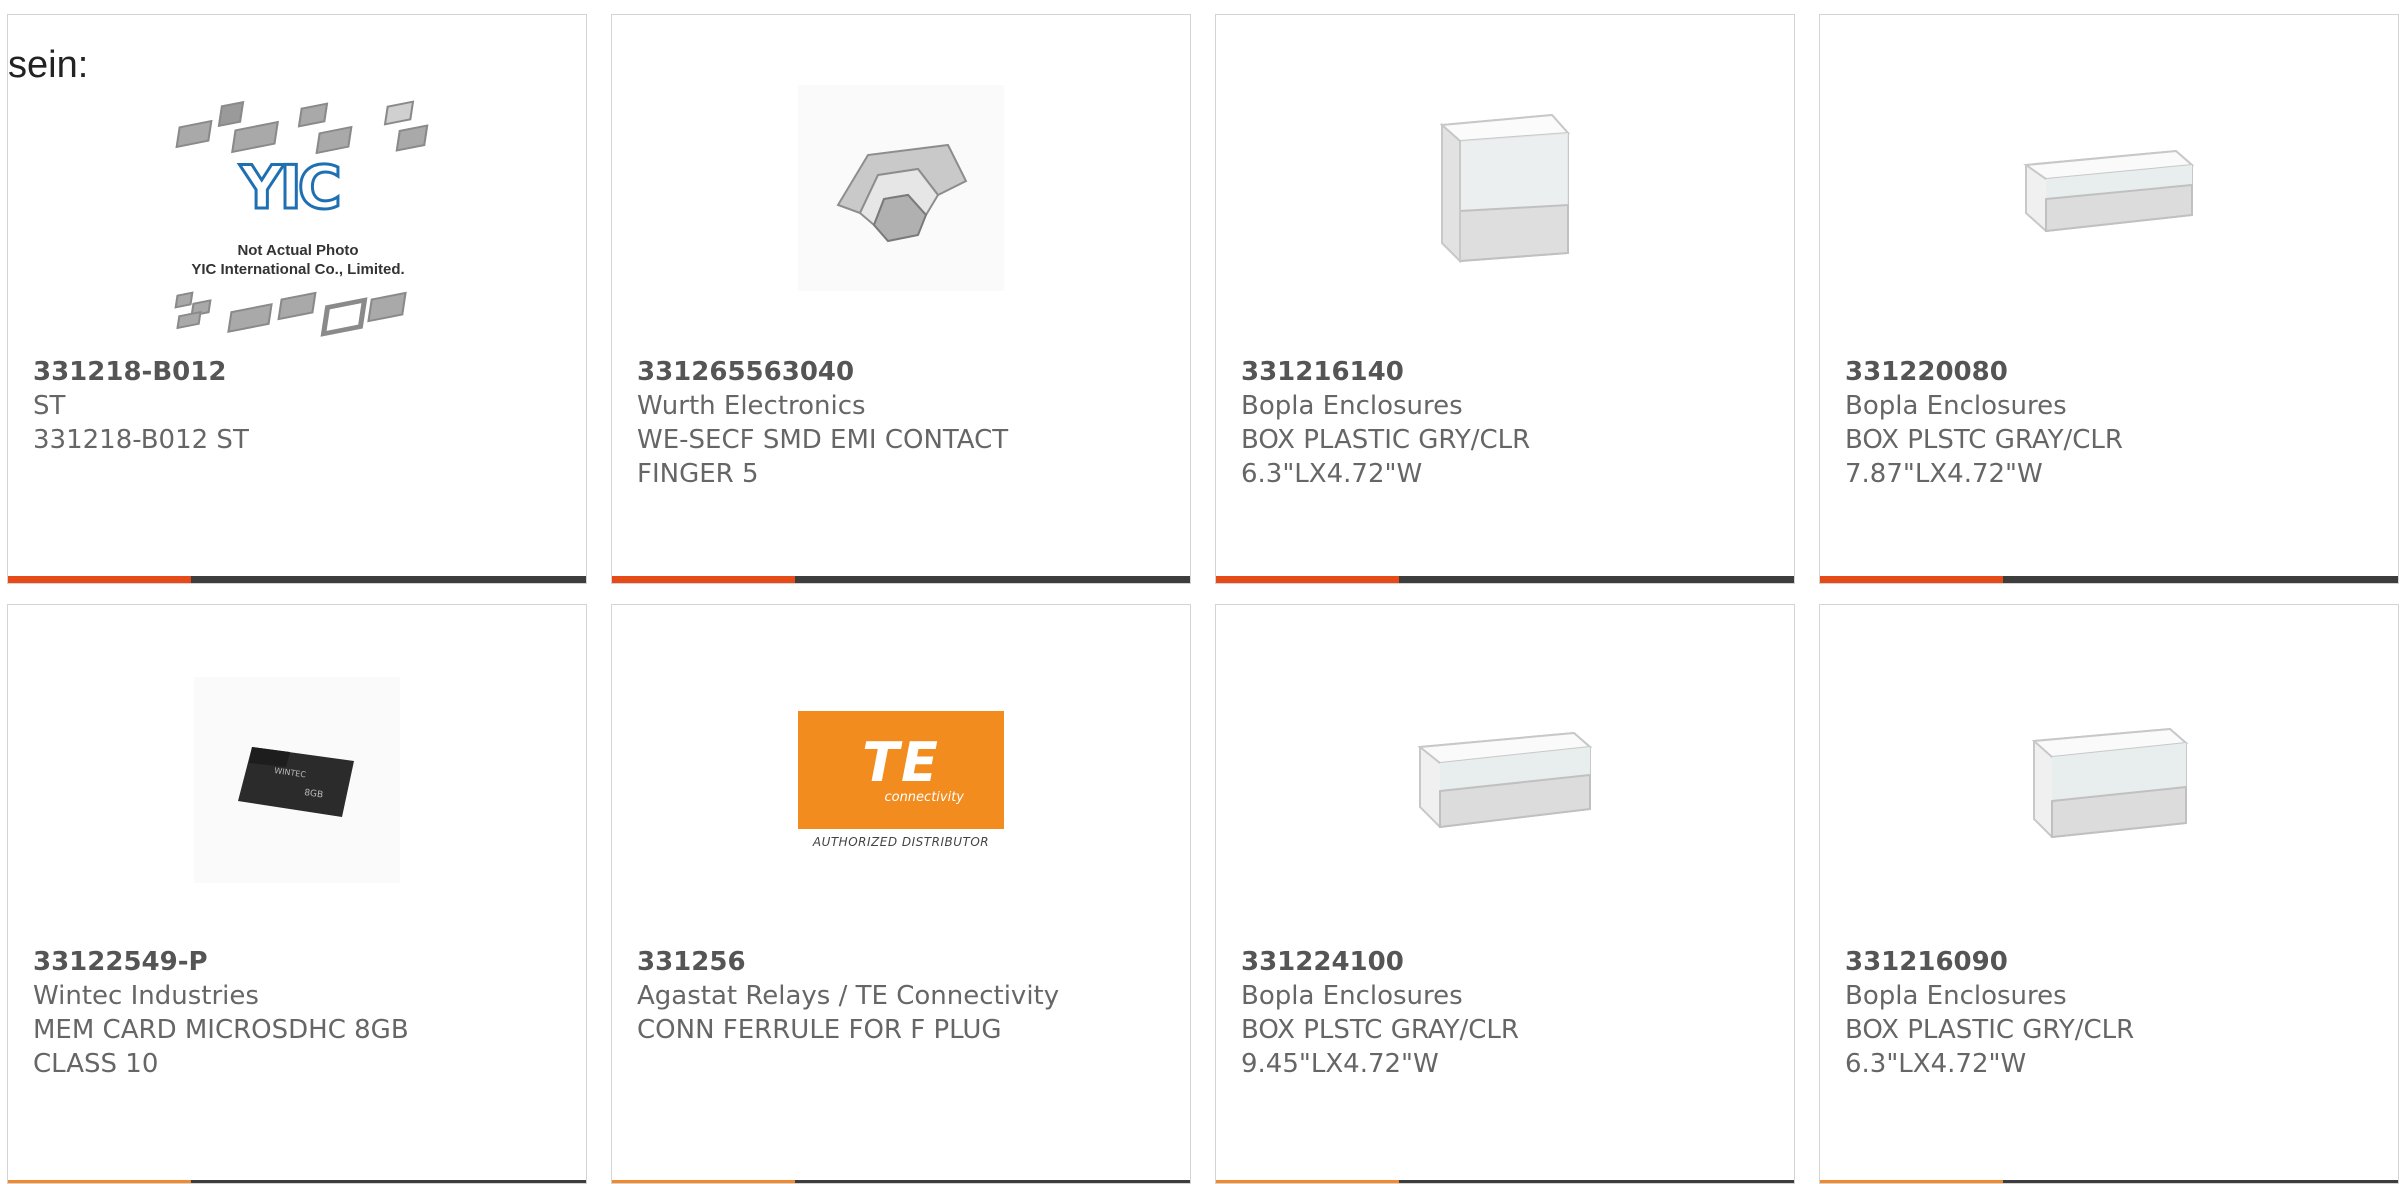 Image resolution: width=2400 pixels, height=1184 pixels. I want to click on description: BOX PLSTC GRAY/CLR 9.45"LX4.72"W, so click(1380, 1047).